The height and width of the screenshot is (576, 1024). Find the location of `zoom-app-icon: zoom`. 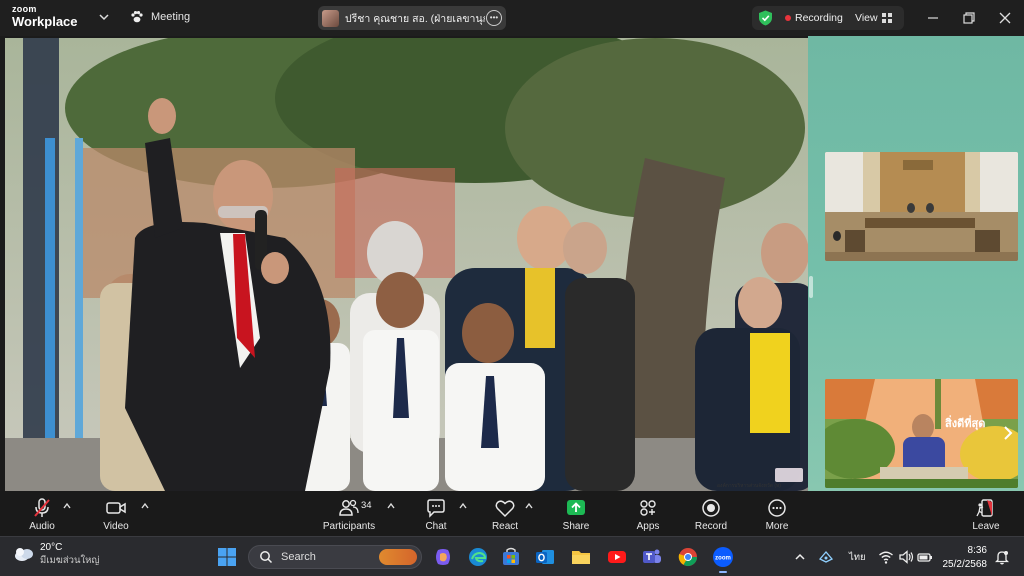

zoom-app-icon: zoom is located at coordinates (723, 557).